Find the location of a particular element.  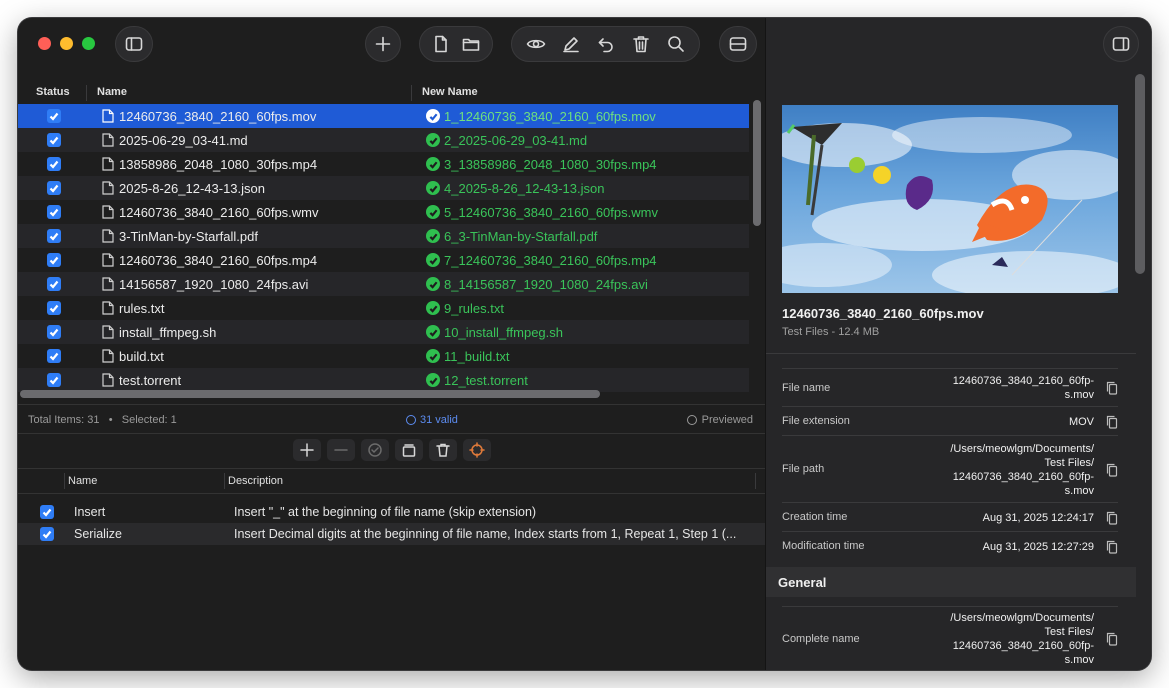

valid-status: 31 valid is located at coordinates (432, 420).